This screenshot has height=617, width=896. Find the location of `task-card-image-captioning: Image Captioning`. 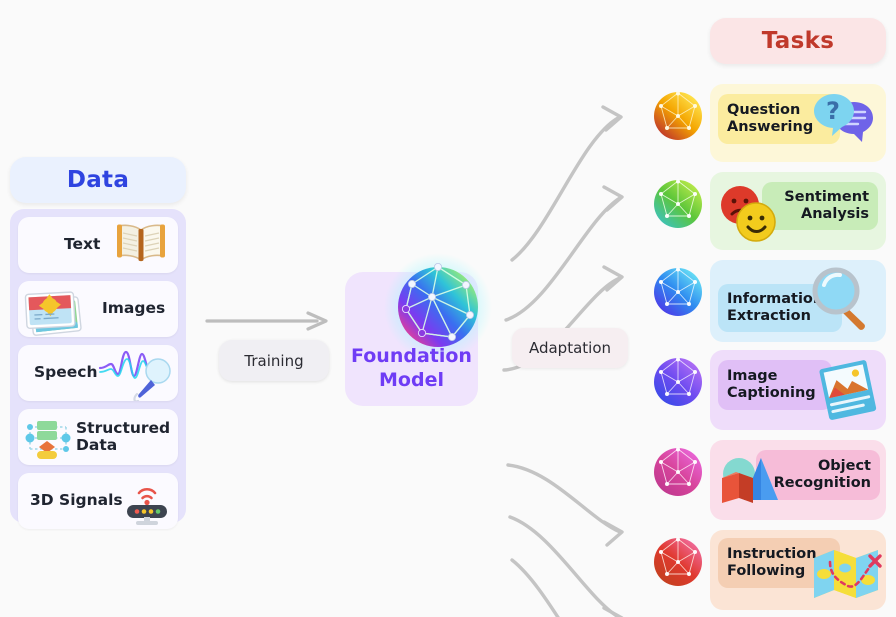

task-card-image-captioning: Image Captioning is located at coordinates (798, 390).